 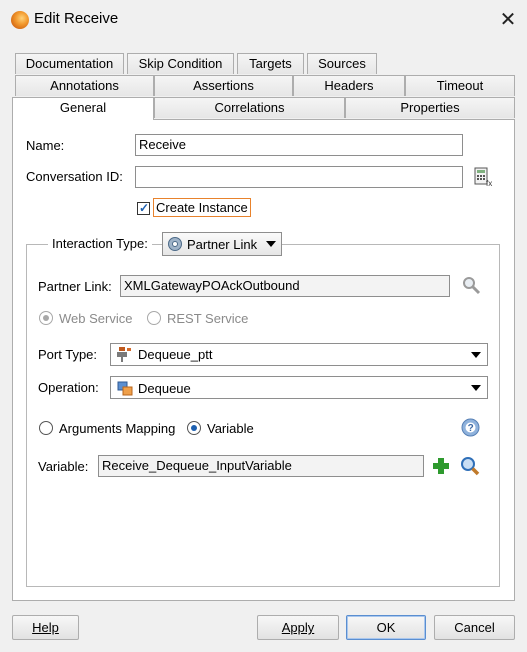 What do you see at coordinates (299, 387) in the screenshot?
I see `operation-dropdown: Dequeue` at bounding box center [299, 387].